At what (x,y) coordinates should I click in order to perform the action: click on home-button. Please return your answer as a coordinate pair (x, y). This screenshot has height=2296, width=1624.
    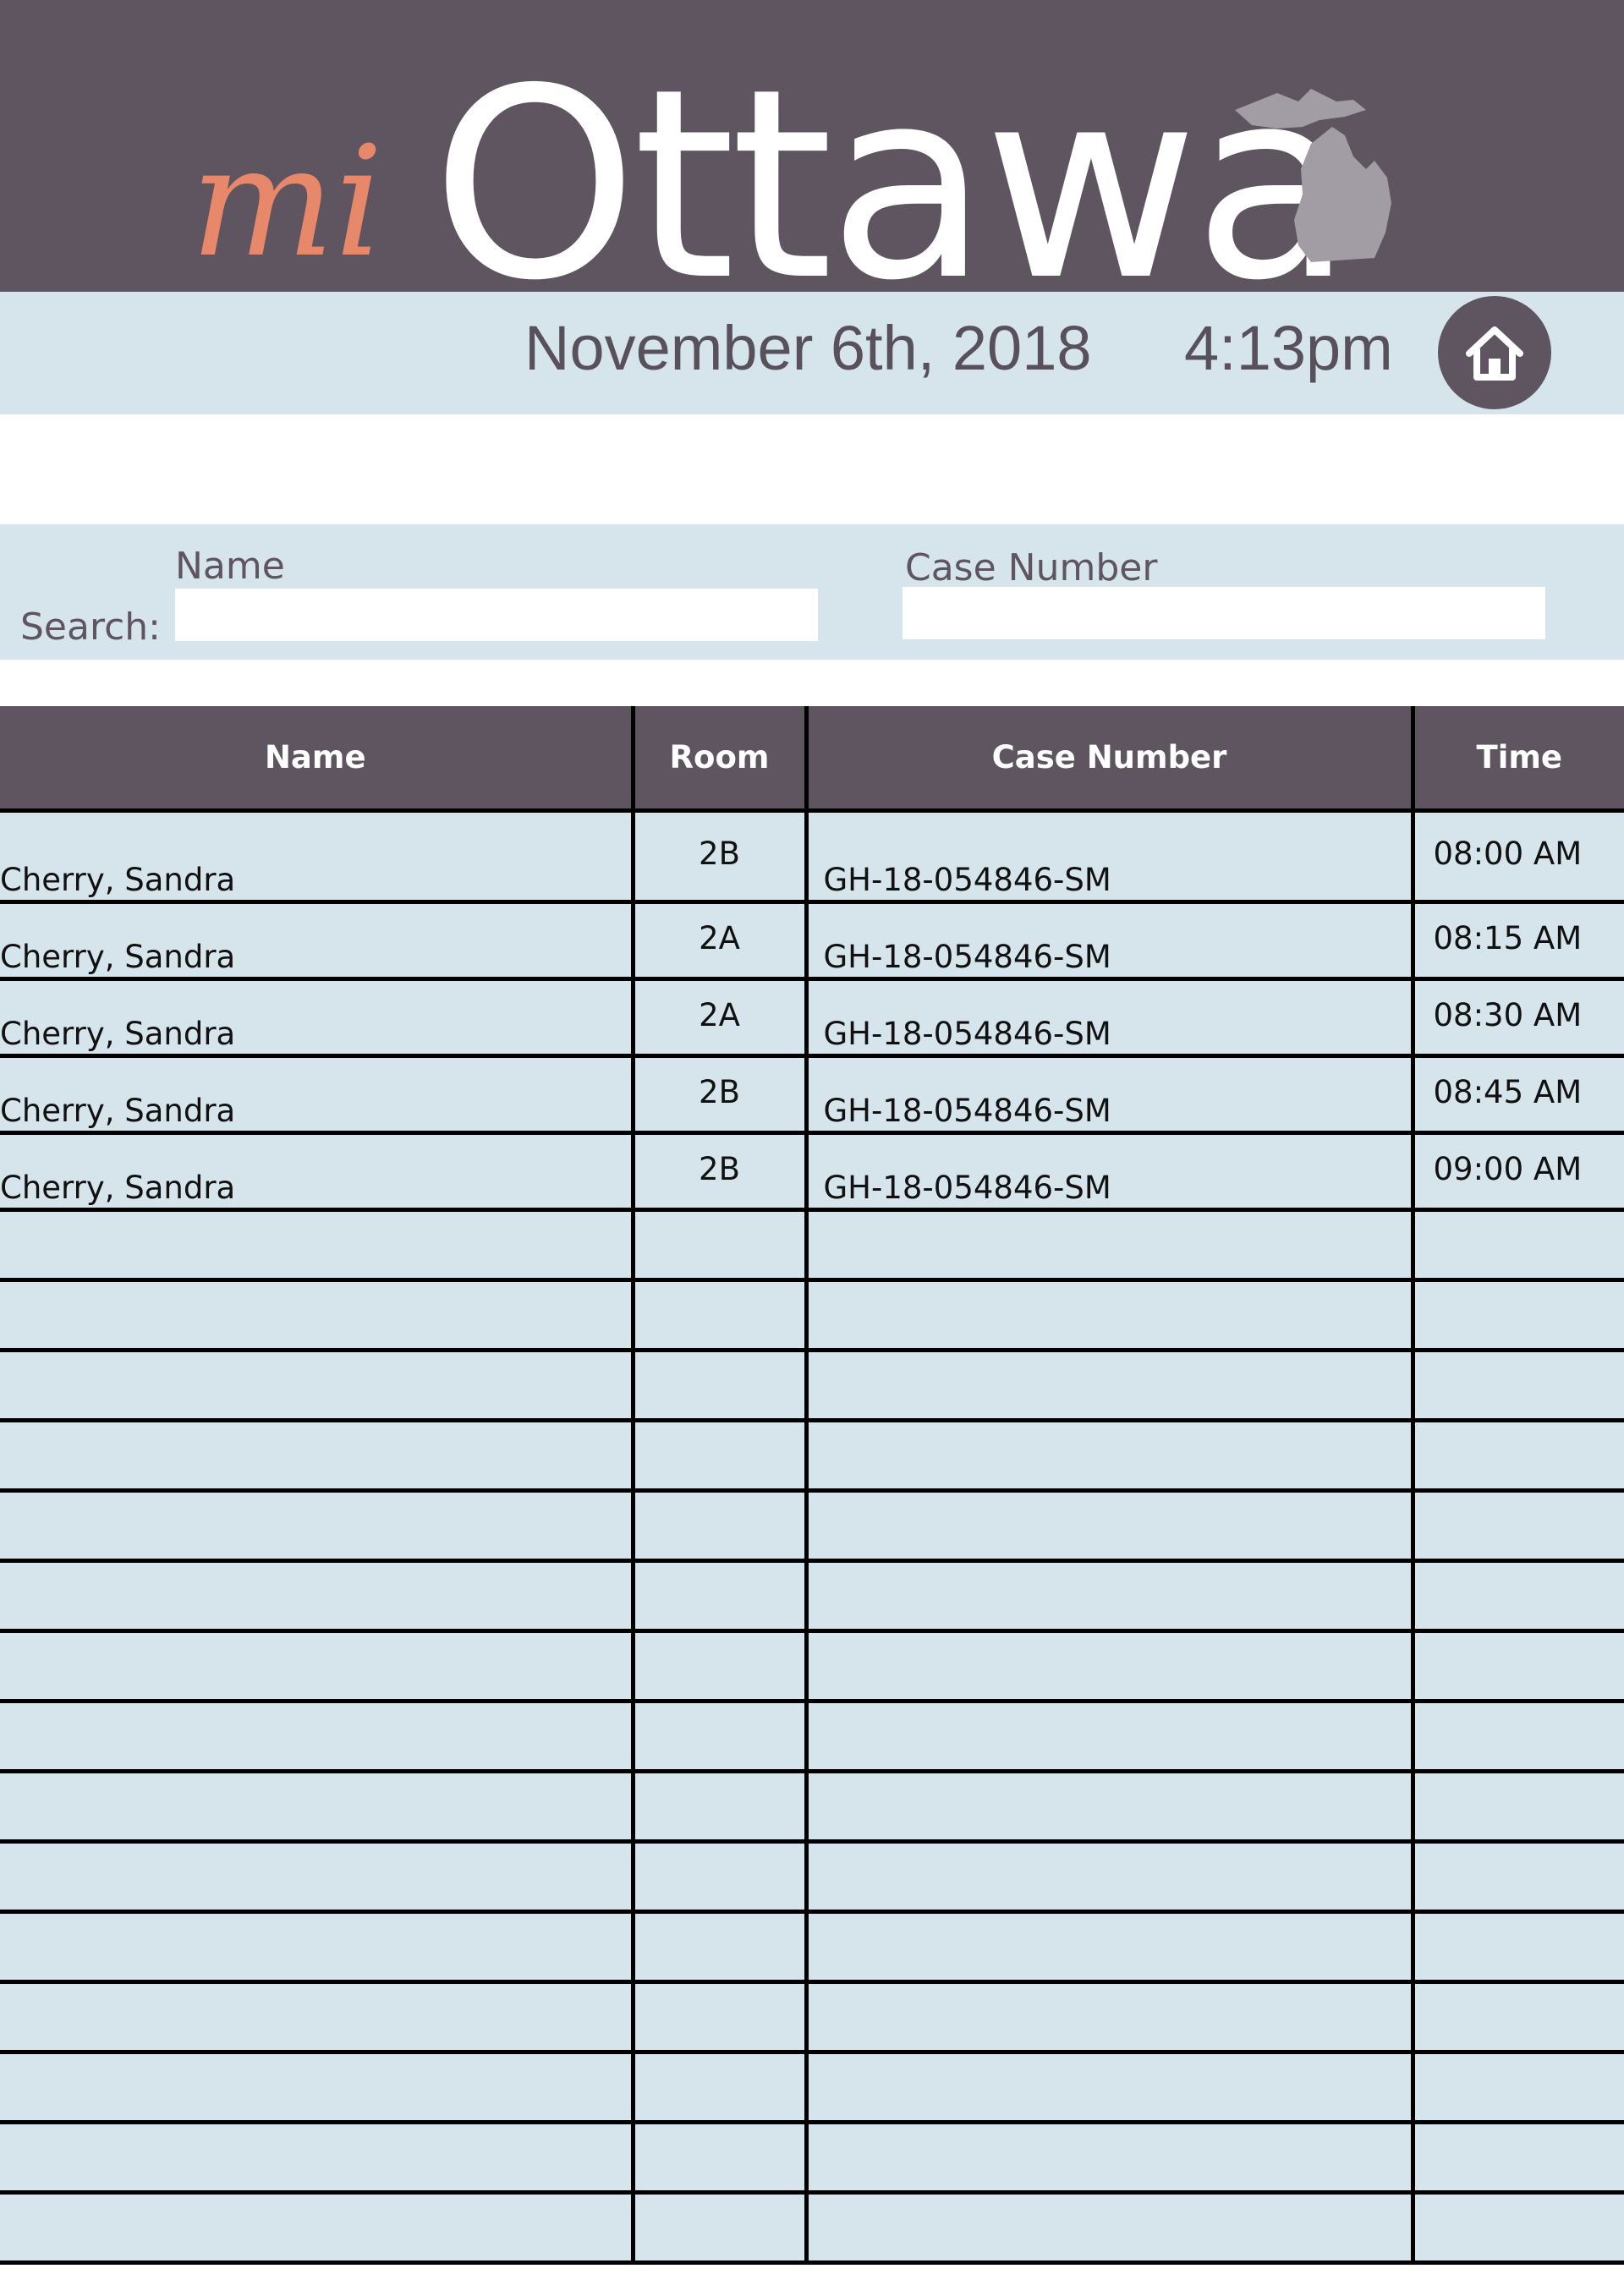
    Looking at the image, I should click on (1495, 352).